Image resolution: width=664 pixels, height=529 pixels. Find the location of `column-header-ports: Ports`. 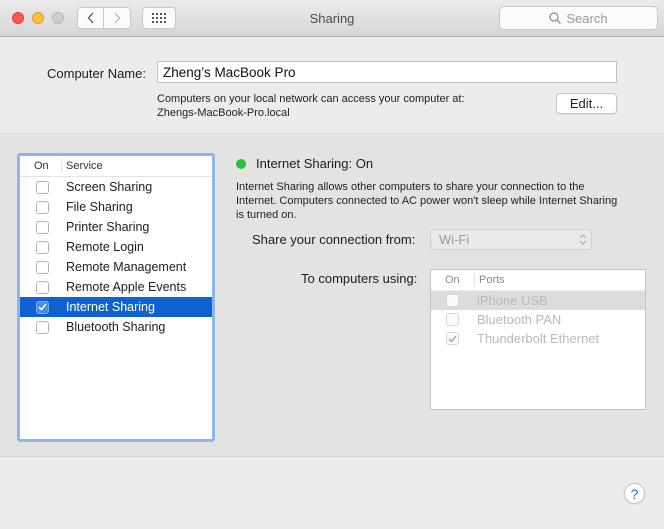

column-header-ports: Ports is located at coordinates (492, 280).